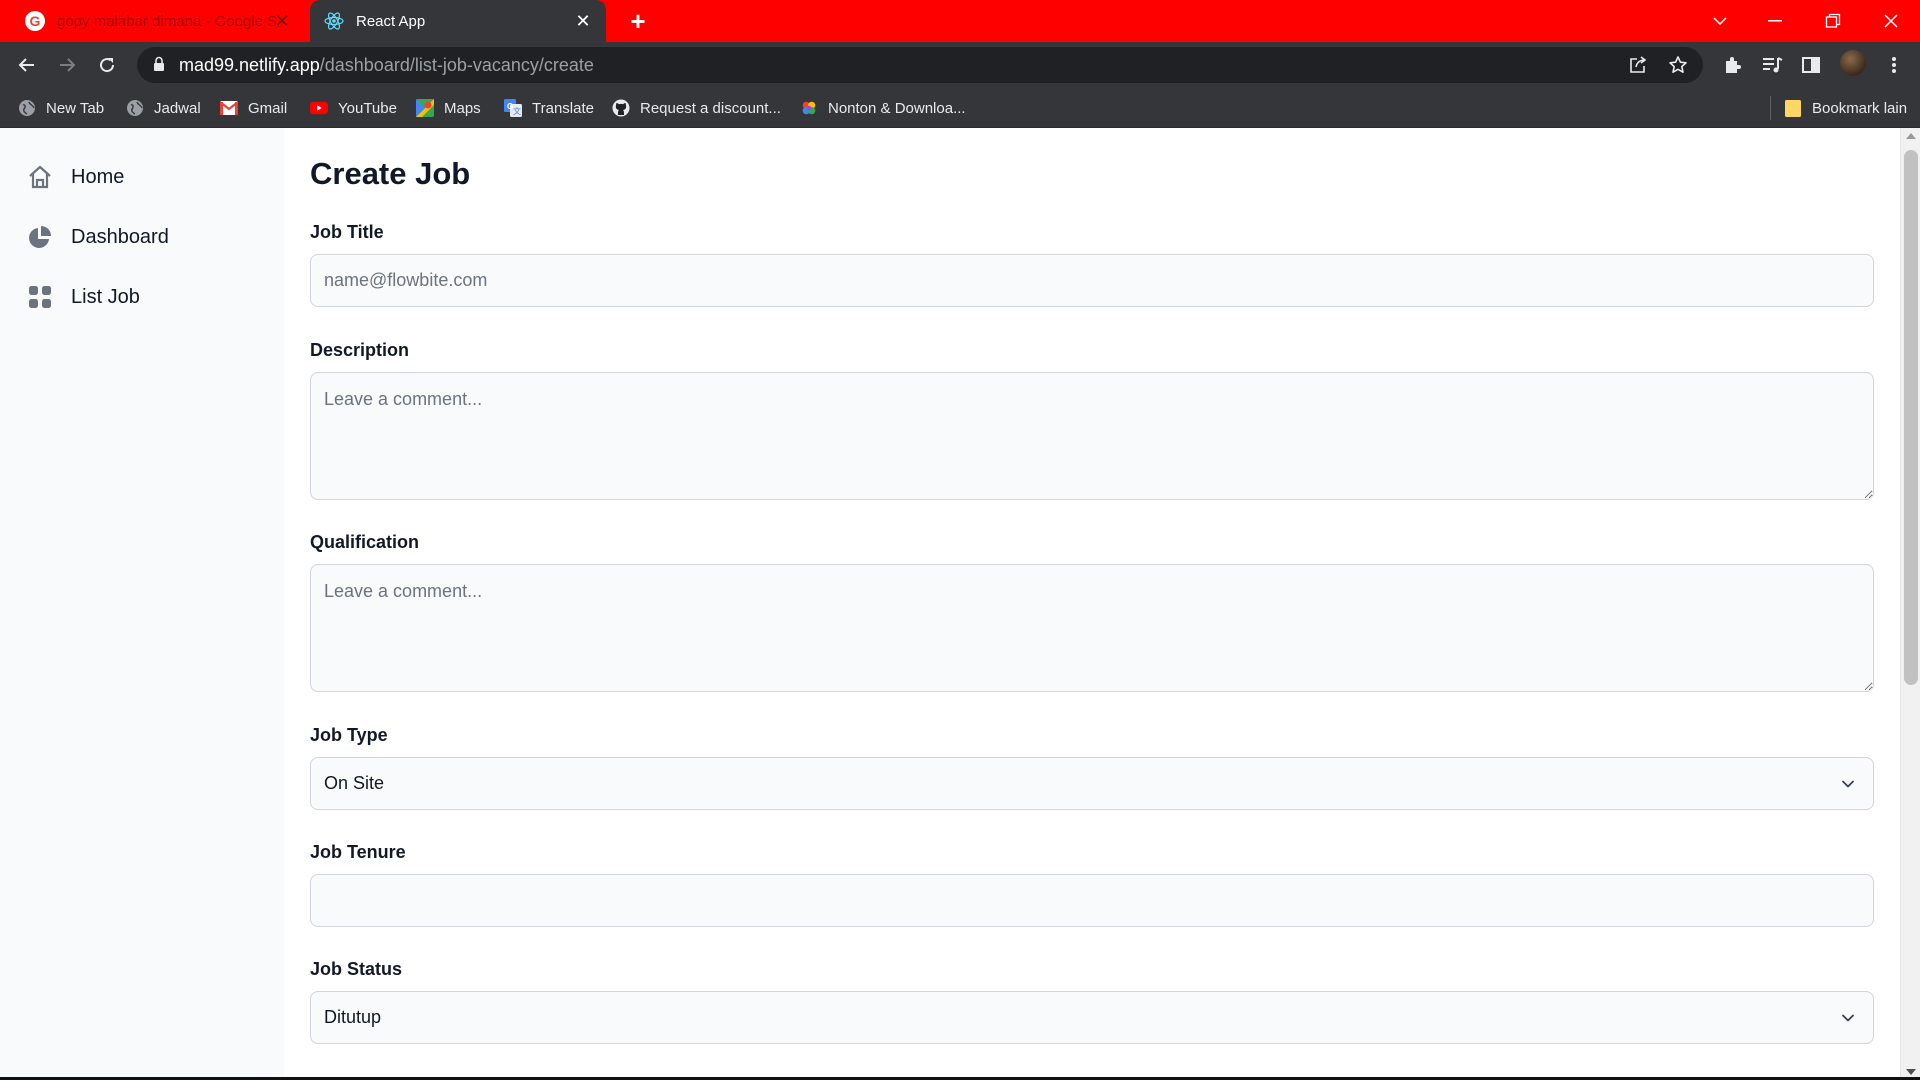 This screenshot has width=1920, height=1080. Describe the element at coordinates (358, 852) in the screenshot. I see `job-tenure-label: Job Tenure` at that location.